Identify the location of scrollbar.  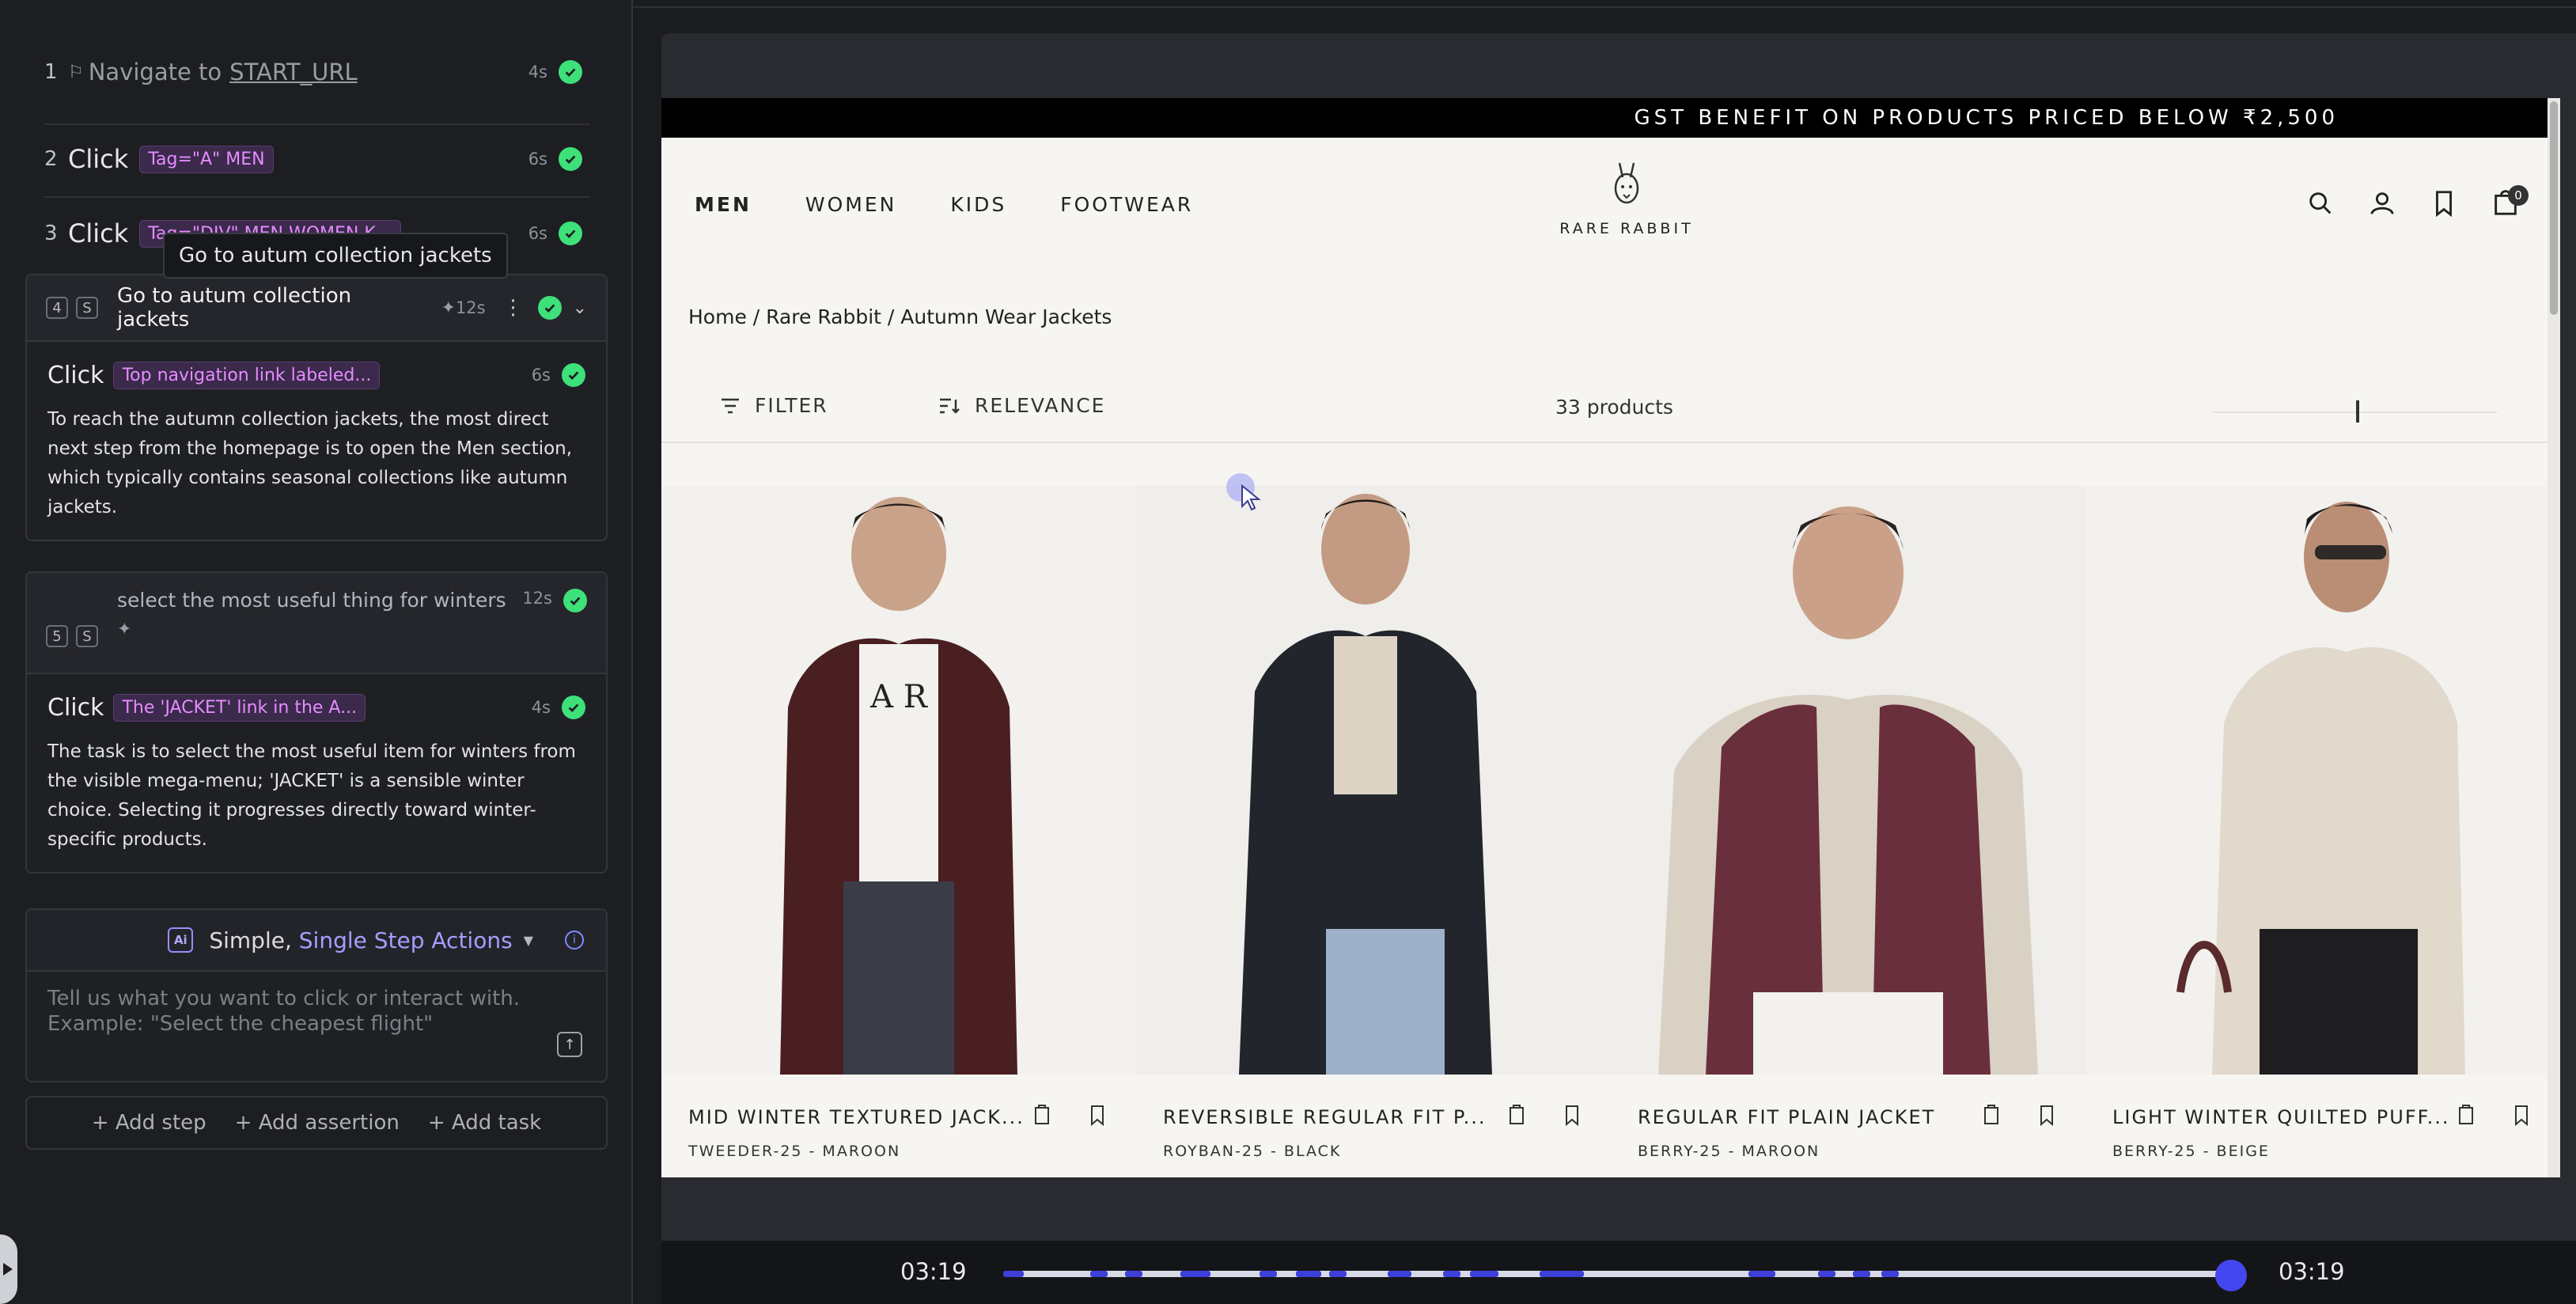
(2554, 637).